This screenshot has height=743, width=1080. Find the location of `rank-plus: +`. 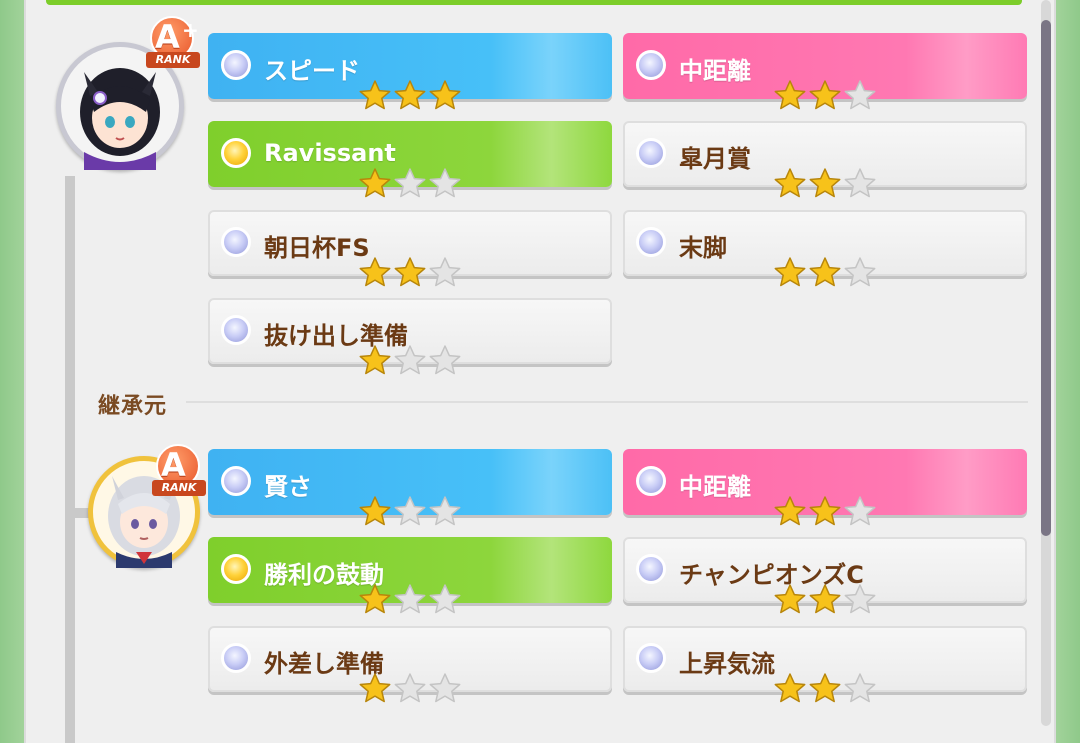

rank-plus: + is located at coordinates (190, 30).